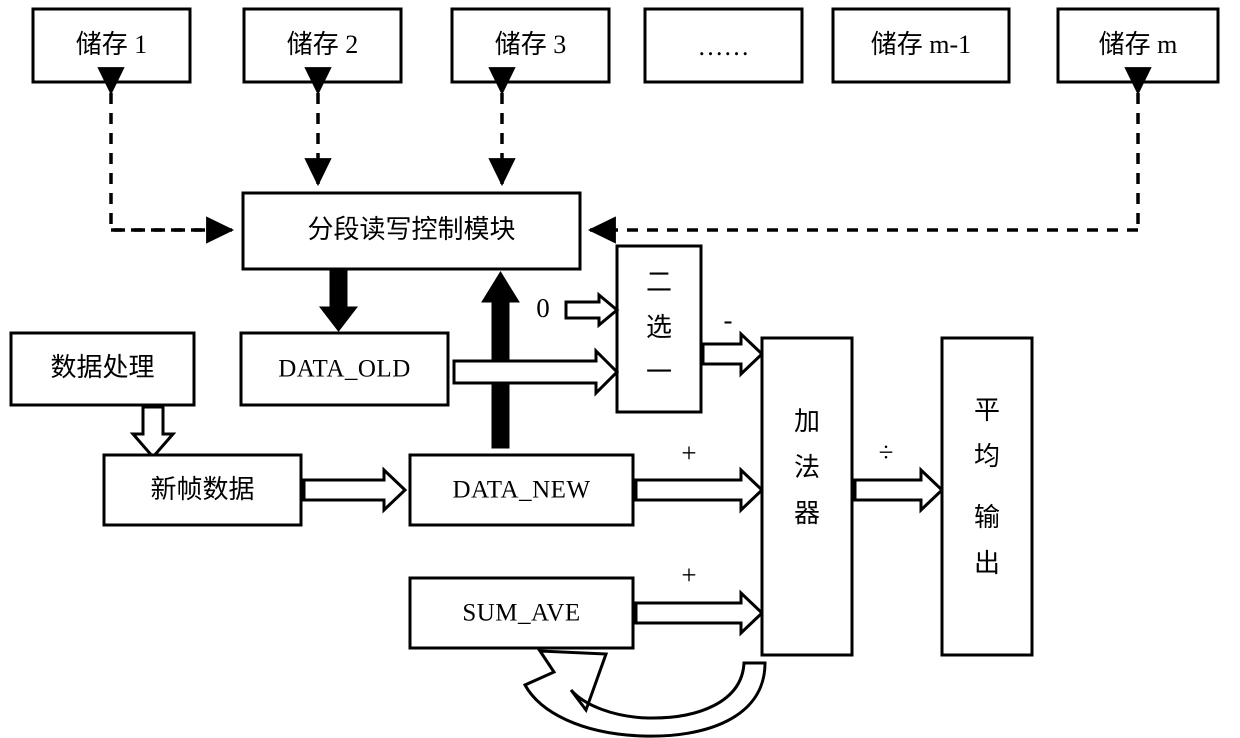  What do you see at coordinates (659, 372) in the screenshot?
I see `mux-label-line3: 一` at bounding box center [659, 372].